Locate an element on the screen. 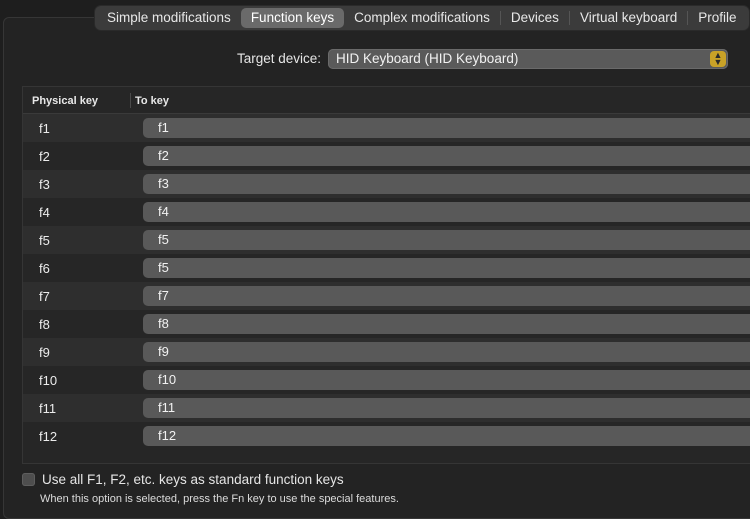  to-key-value: f9 is located at coordinates (163, 351).